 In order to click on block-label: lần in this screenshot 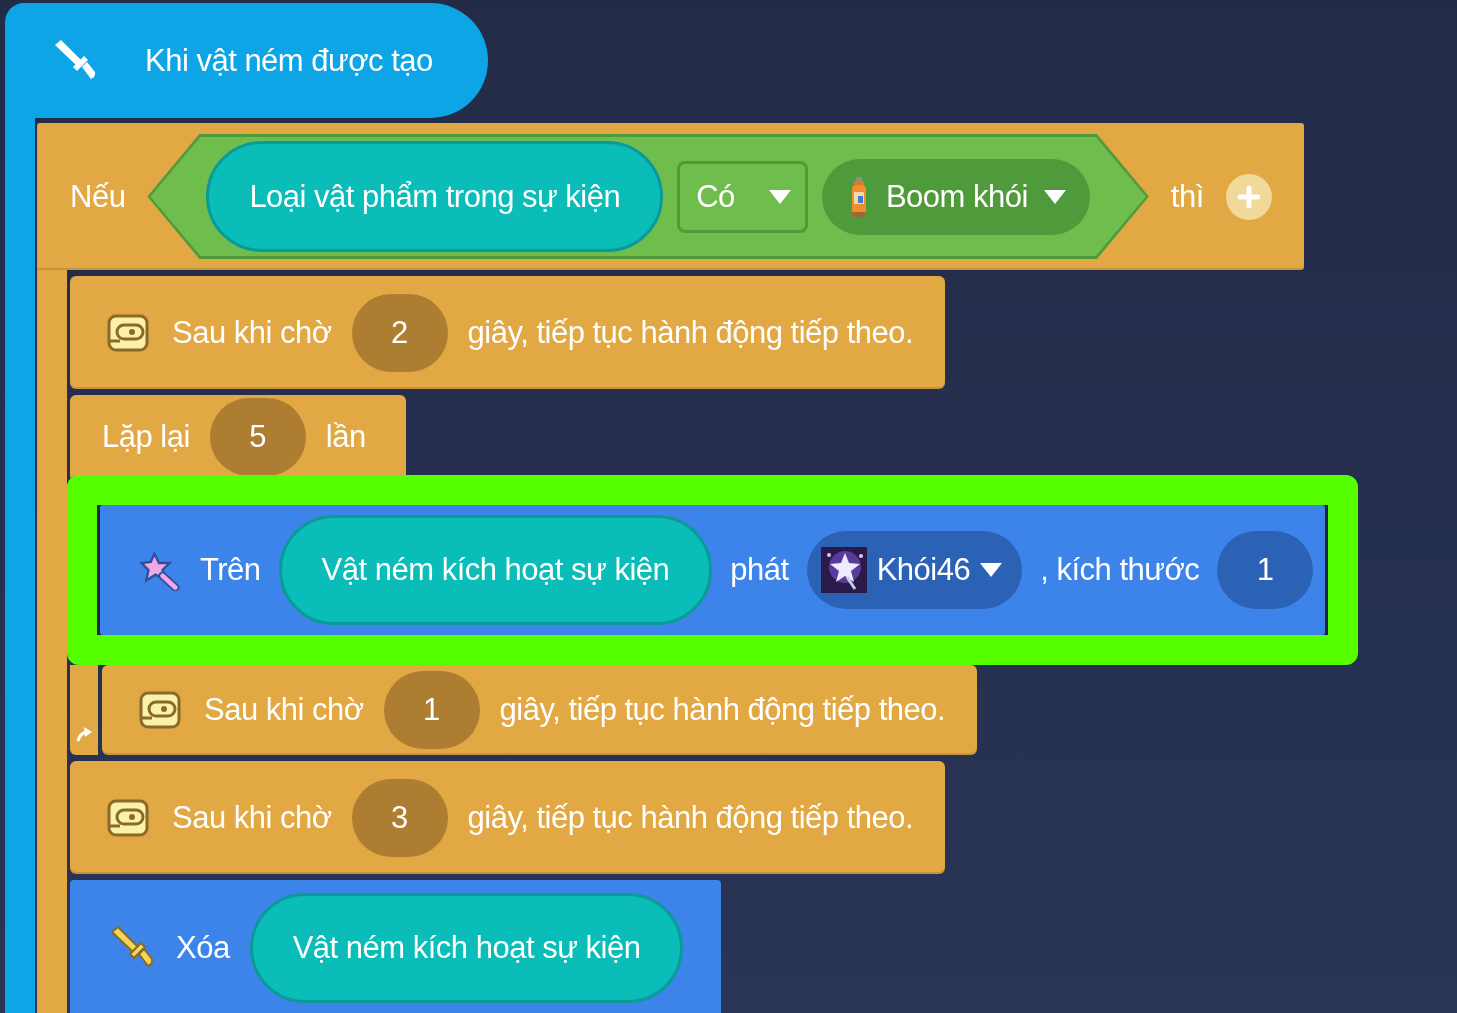, I will do `click(345, 436)`.